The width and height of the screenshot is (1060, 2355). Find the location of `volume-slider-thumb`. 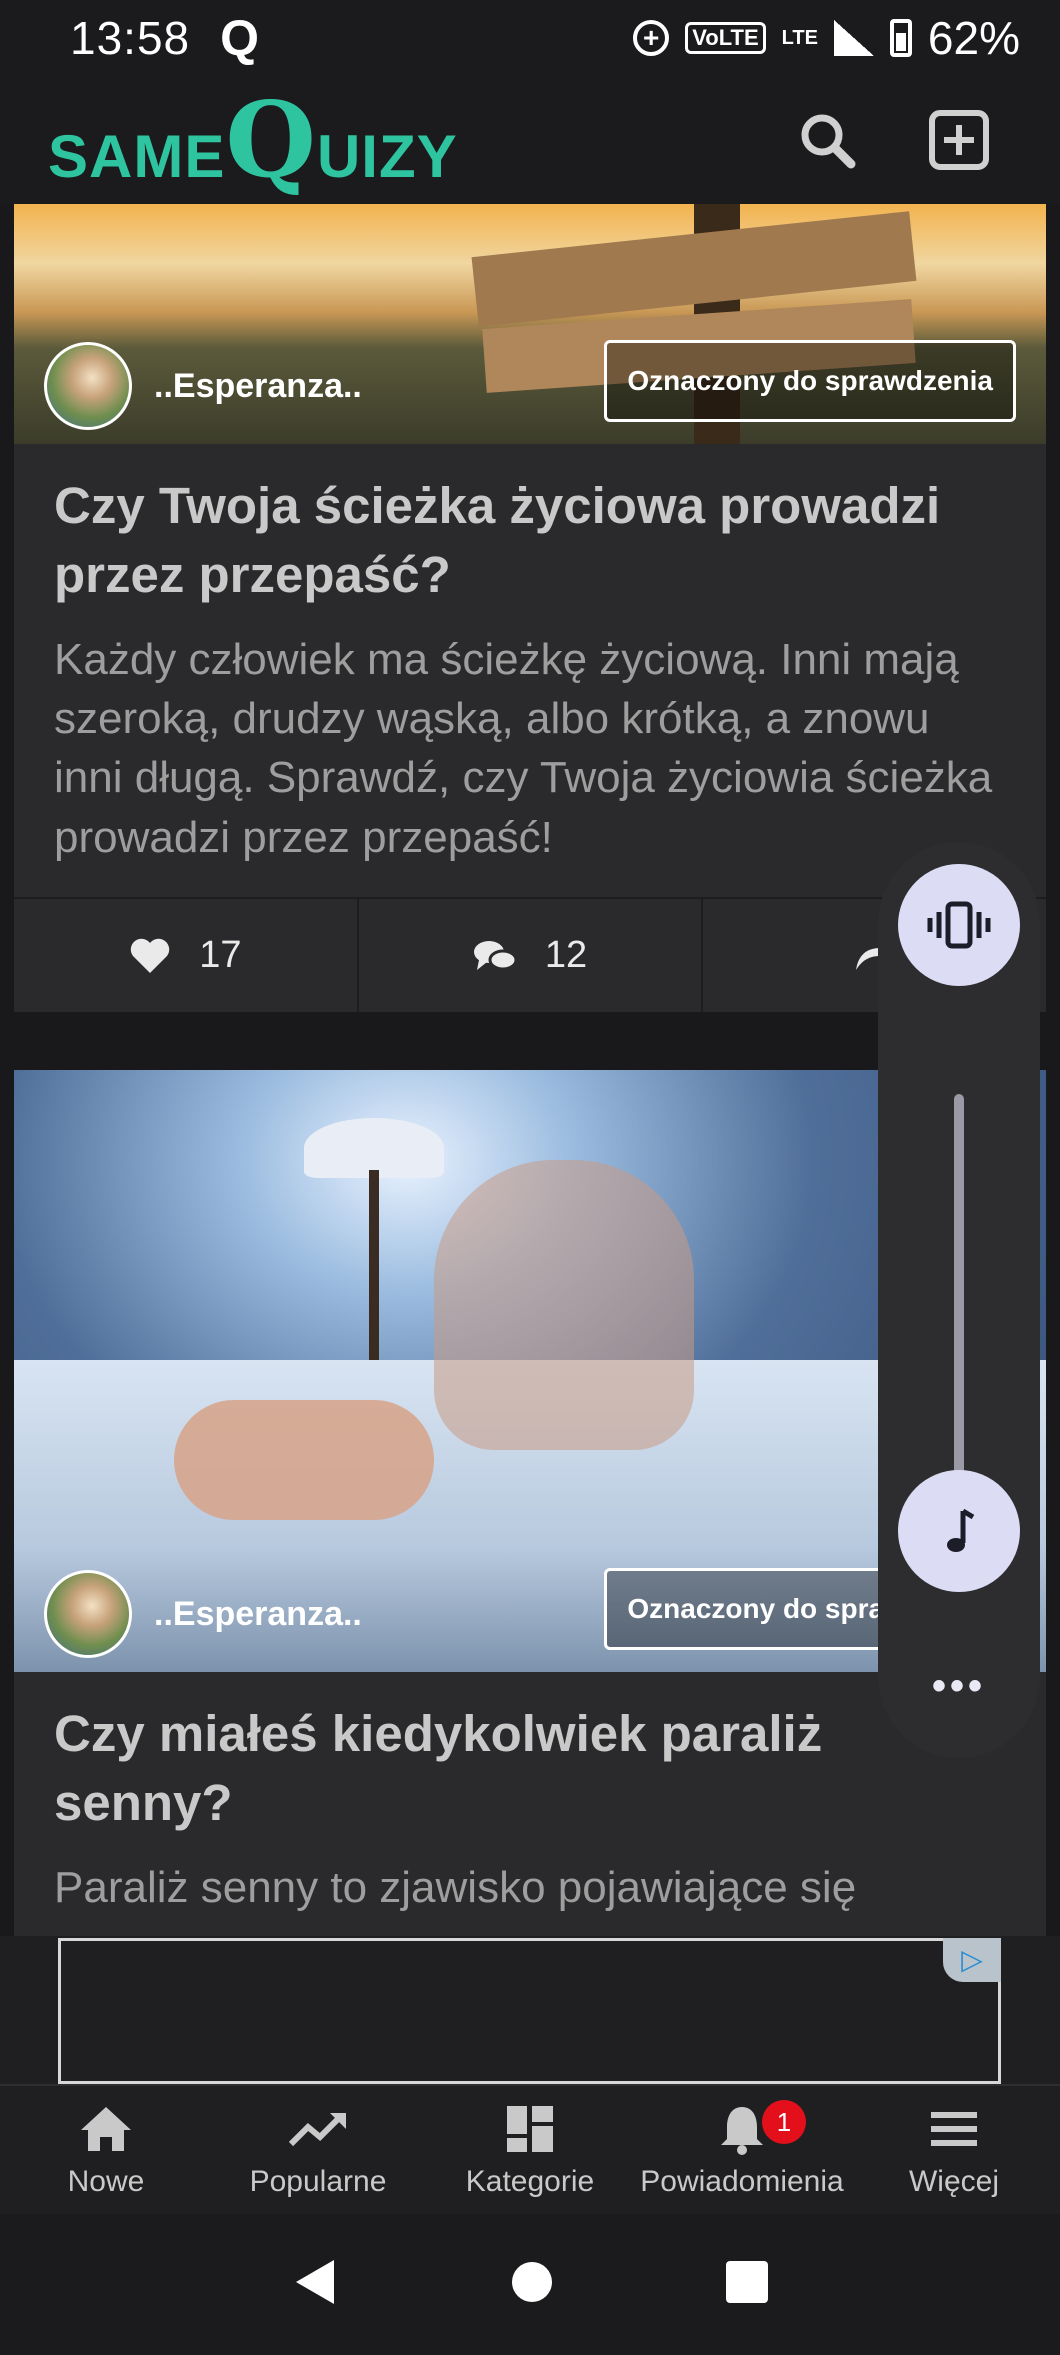

volume-slider-thumb is located at coordinates (959, 1531).